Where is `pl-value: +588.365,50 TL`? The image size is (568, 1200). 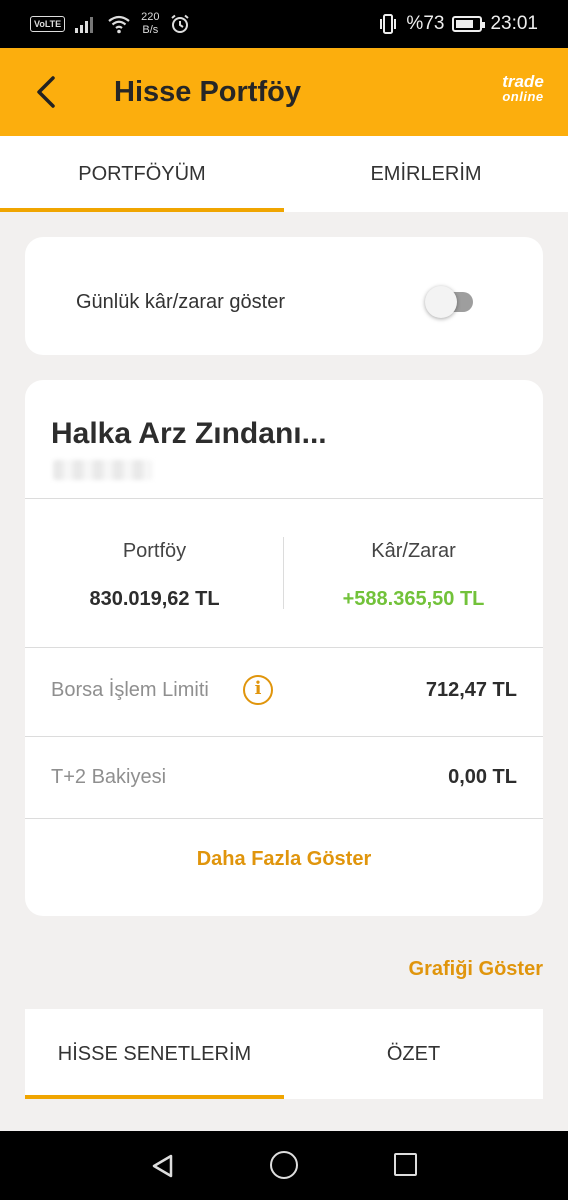
pl-value: +588.365,50 TL is located at coordinates (413, 599).